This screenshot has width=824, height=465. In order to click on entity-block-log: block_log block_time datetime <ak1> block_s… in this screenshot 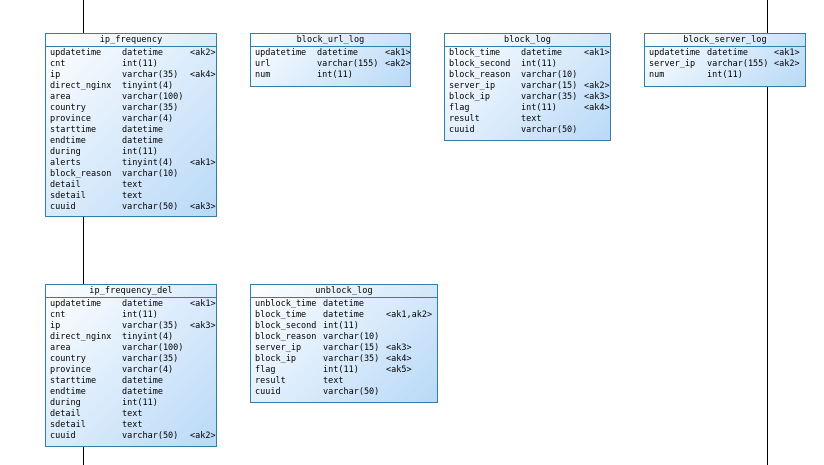, I will do `click(527, 87)`.